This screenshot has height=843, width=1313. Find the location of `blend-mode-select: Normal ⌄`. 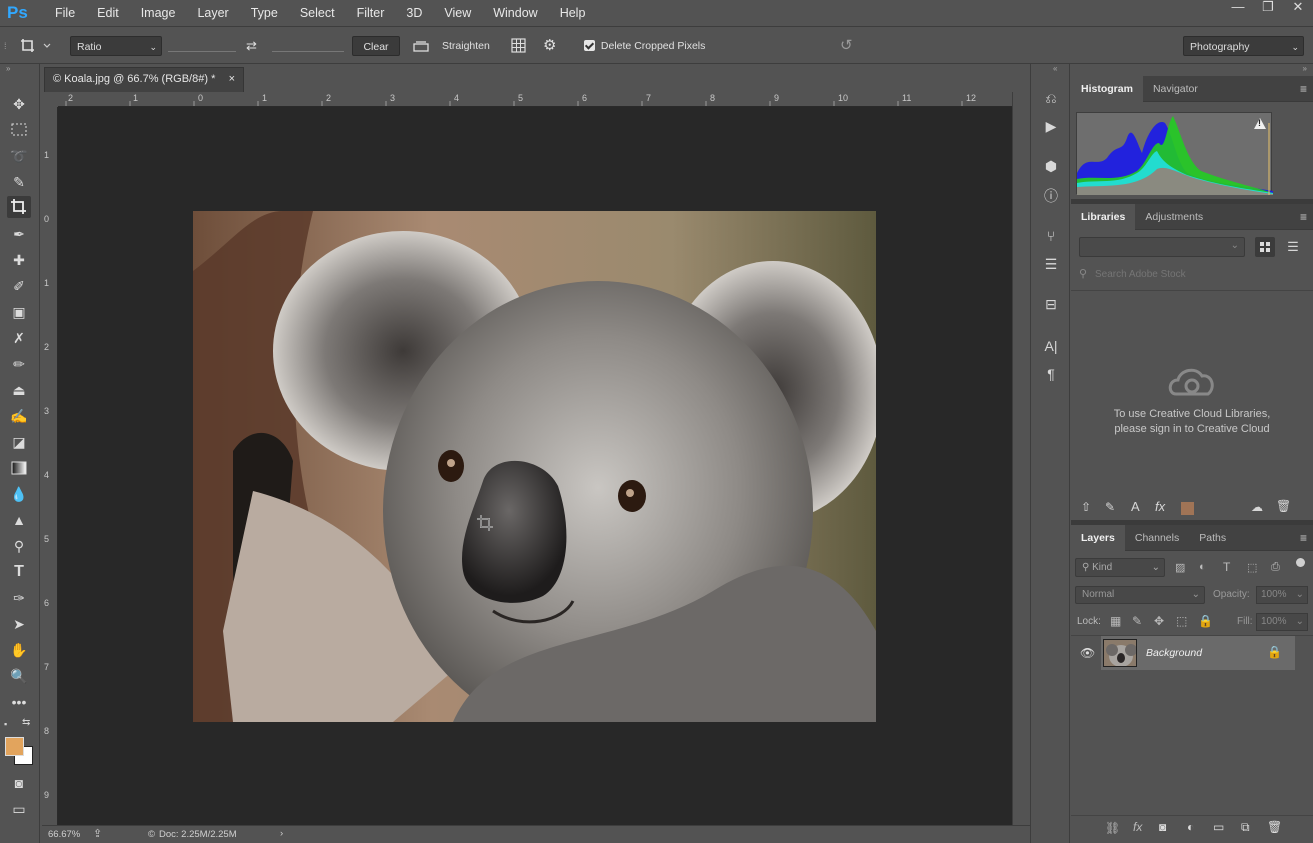

blend-mode-select: Normal ⌄ is located at coordinates (1140, 595).